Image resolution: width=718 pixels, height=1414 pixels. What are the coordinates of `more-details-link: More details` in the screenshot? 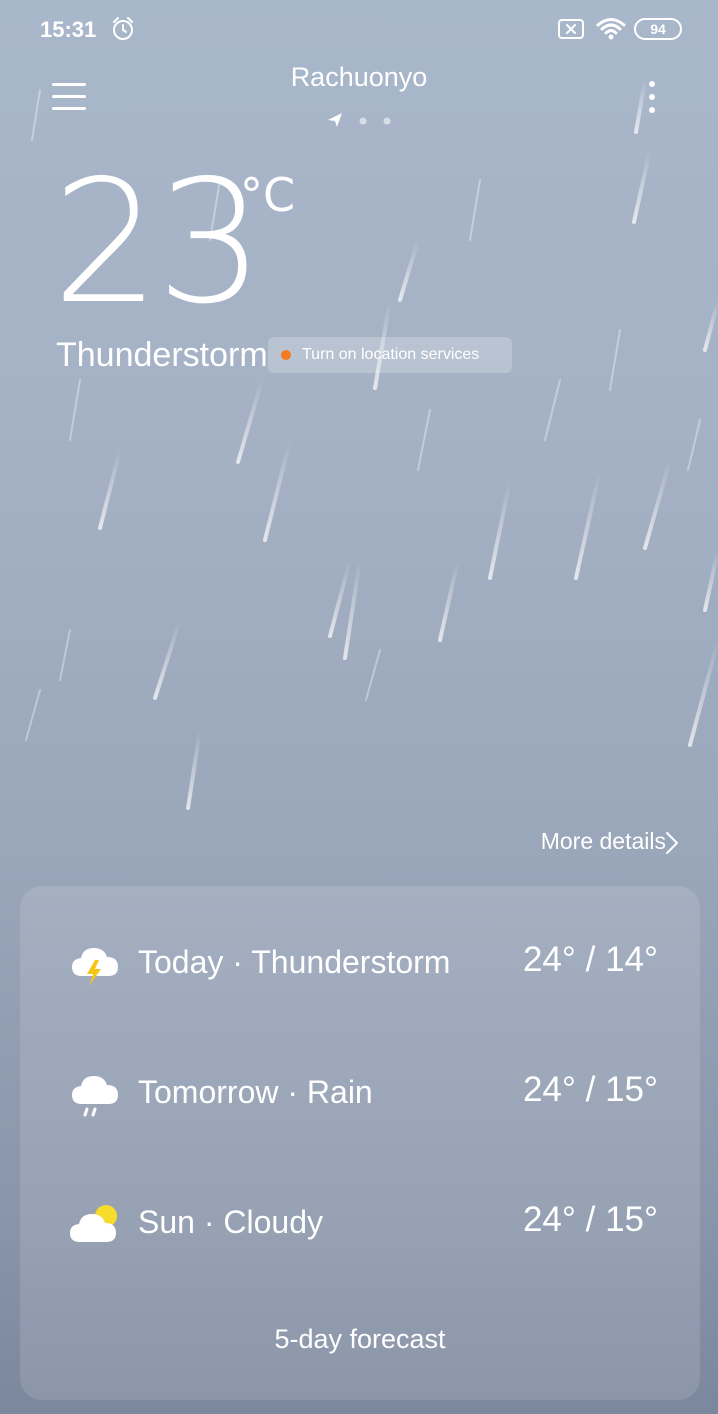 It's located at (603, 841).